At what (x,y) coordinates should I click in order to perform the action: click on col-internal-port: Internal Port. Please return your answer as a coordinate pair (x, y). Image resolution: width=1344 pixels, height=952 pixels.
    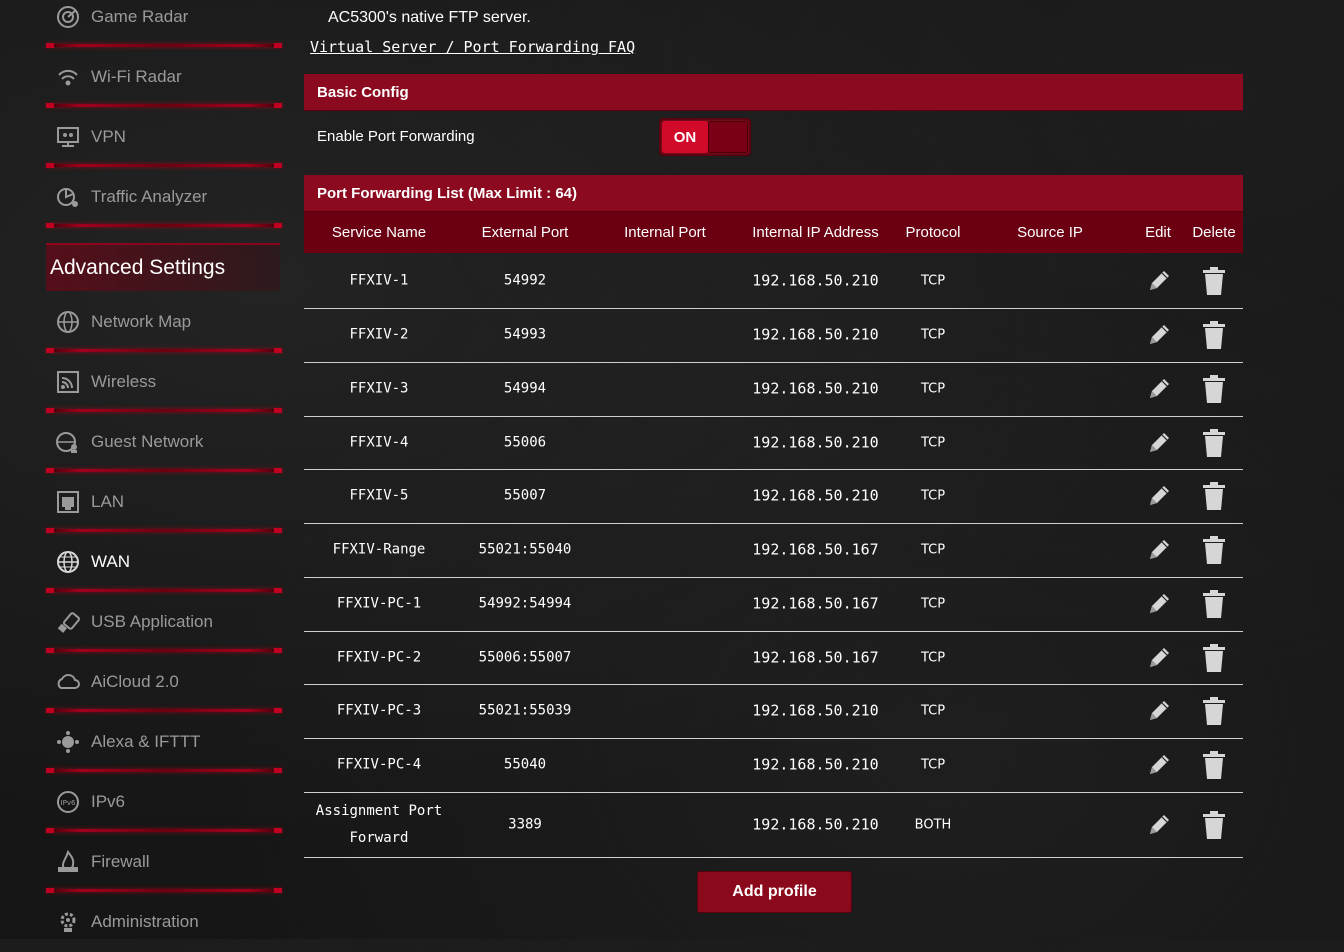
    Looking at the image, I should click on (665, 232).